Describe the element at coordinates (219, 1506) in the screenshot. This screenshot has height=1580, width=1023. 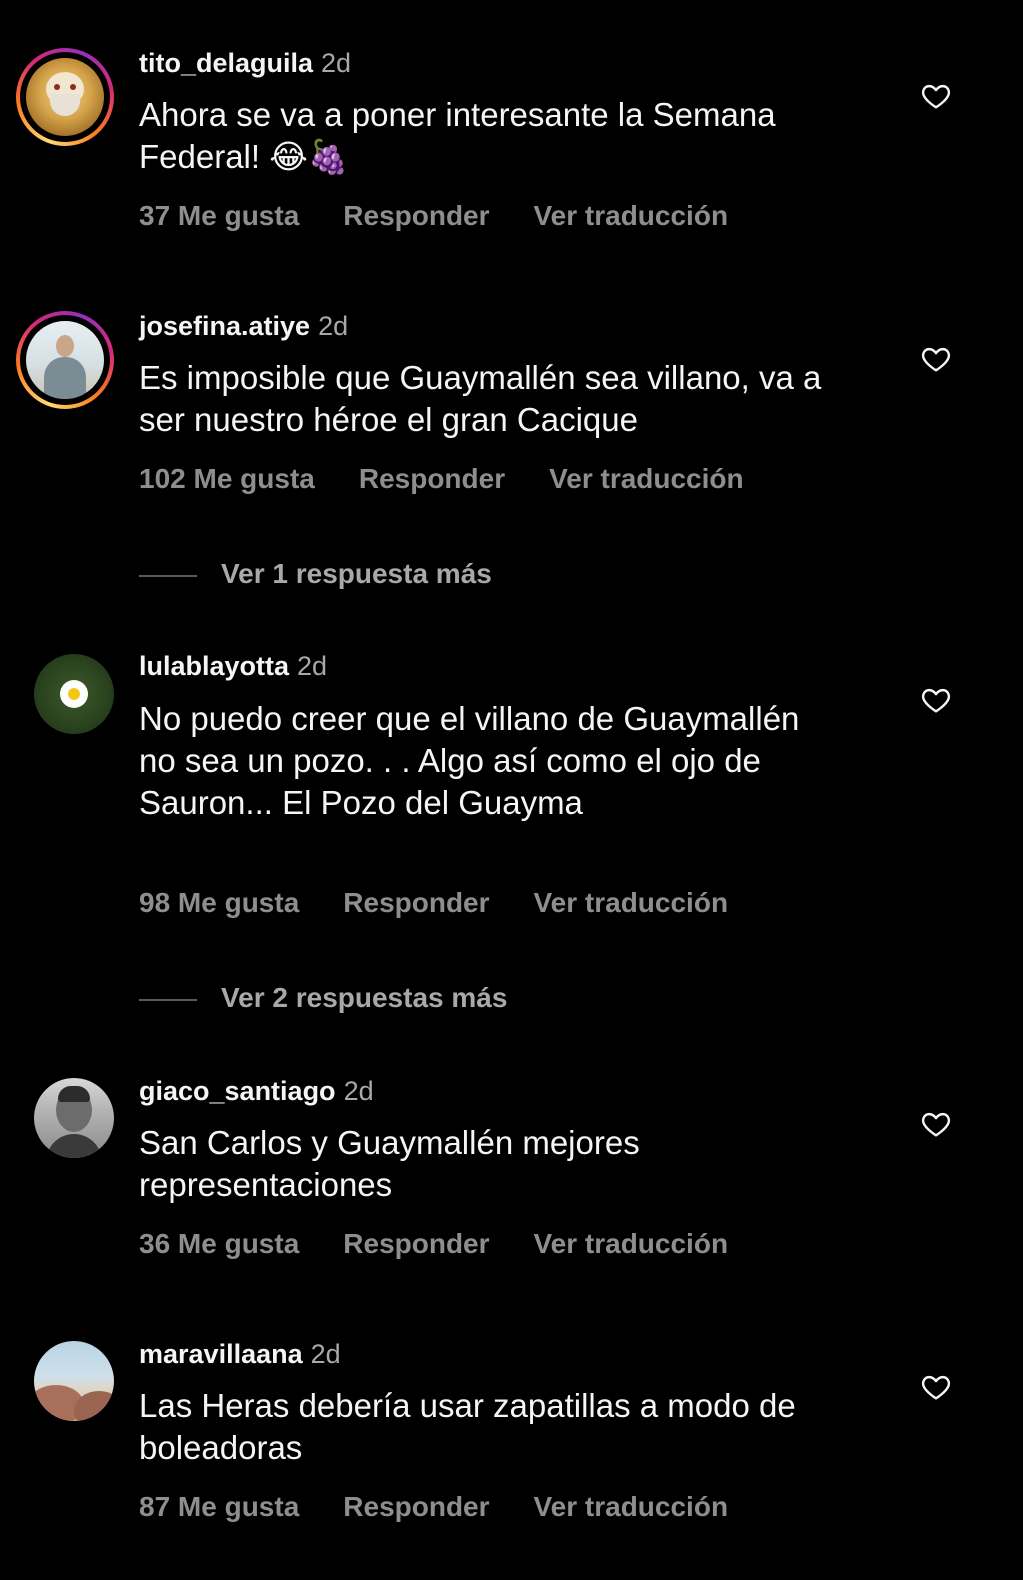
I see `likes-count: 87 Me gusta` at that location.